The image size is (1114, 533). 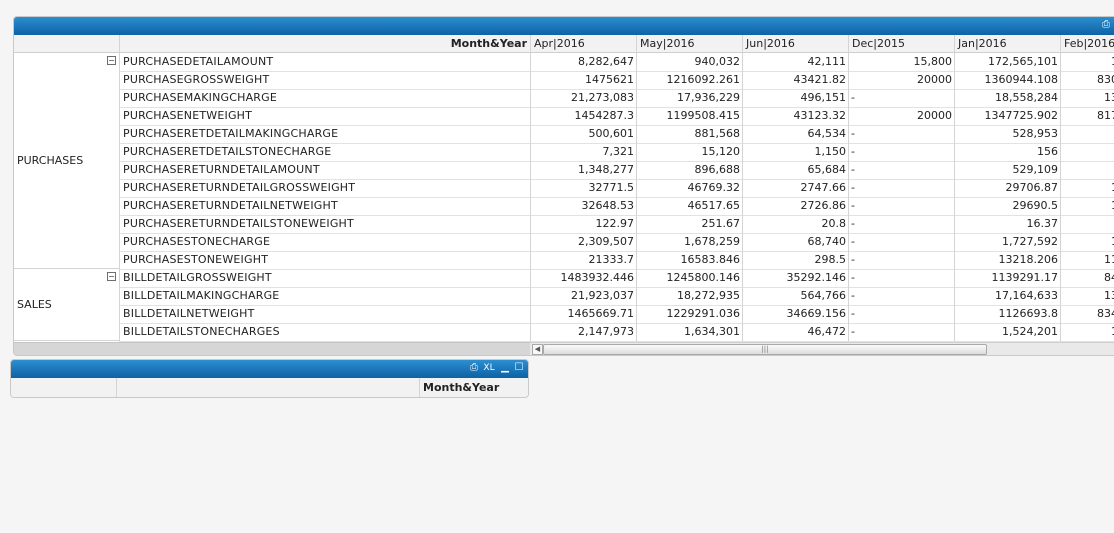 I want to click on row-label: BILLDETAILMAKINGCHARGE, so click(x=324, y=296).